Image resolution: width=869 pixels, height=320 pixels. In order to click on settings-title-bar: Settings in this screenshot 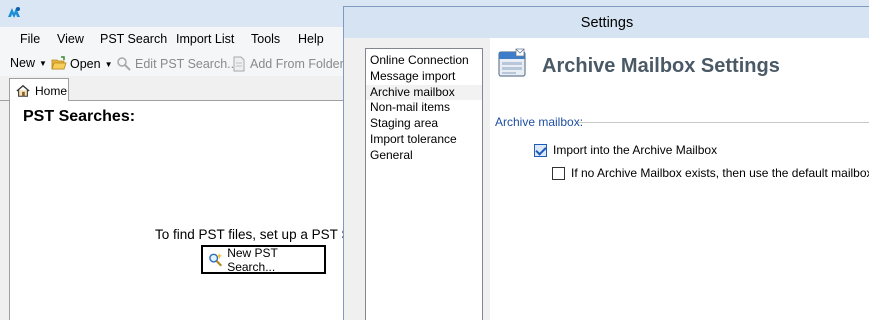, I will do `click(606, 22)`.